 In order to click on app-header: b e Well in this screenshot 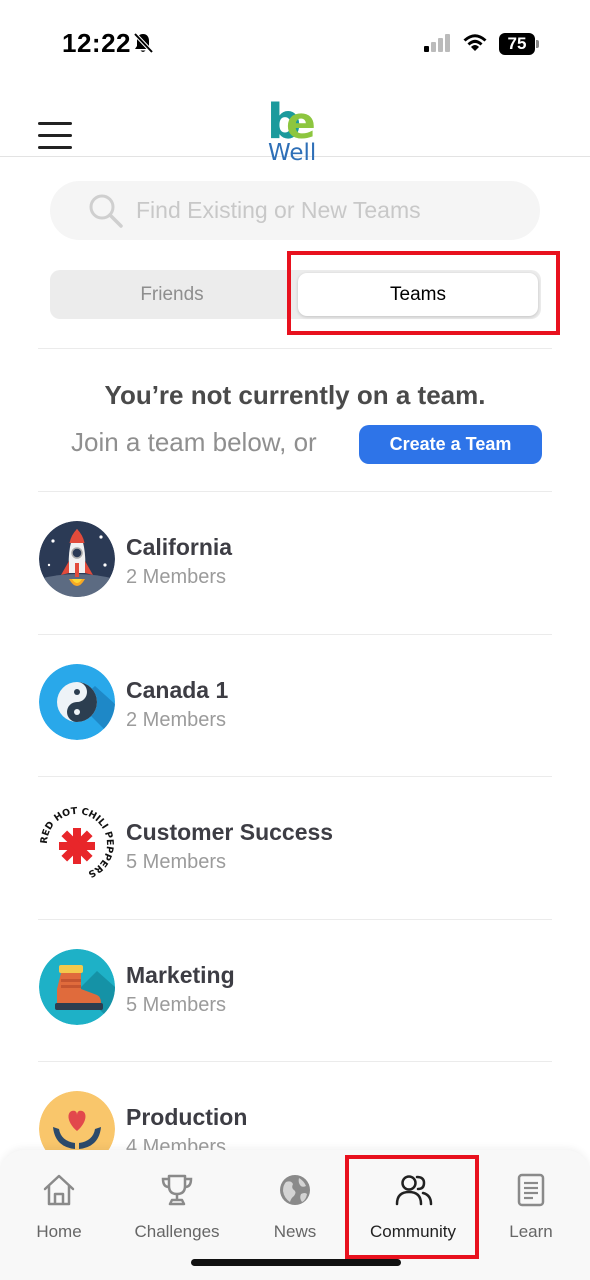, I will do `click(295, 128)`.